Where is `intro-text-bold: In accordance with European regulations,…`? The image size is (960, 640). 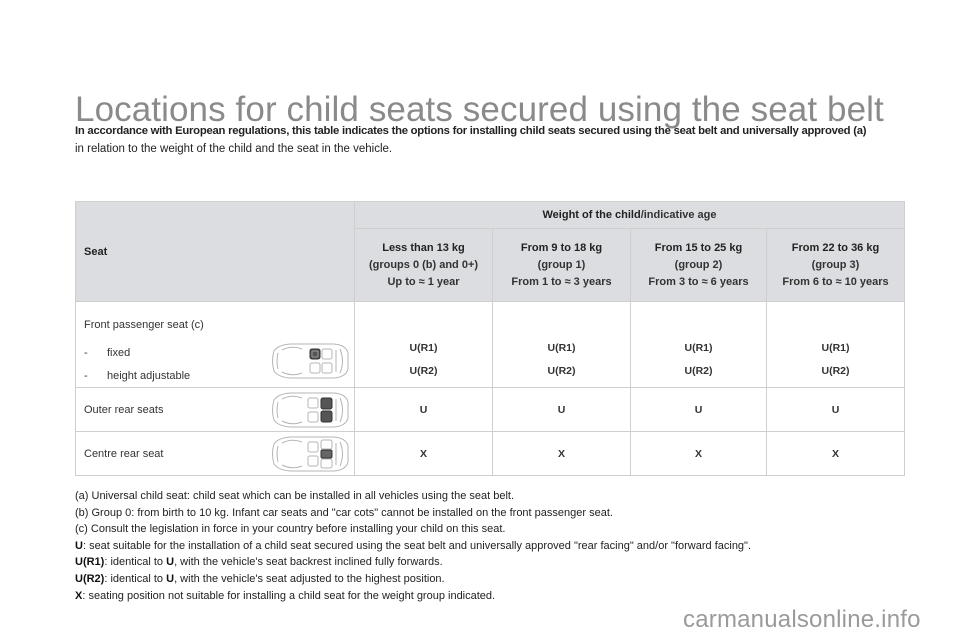 intro-text-bold: In accordance with European regulations,… is located at coordinates (471, 131).